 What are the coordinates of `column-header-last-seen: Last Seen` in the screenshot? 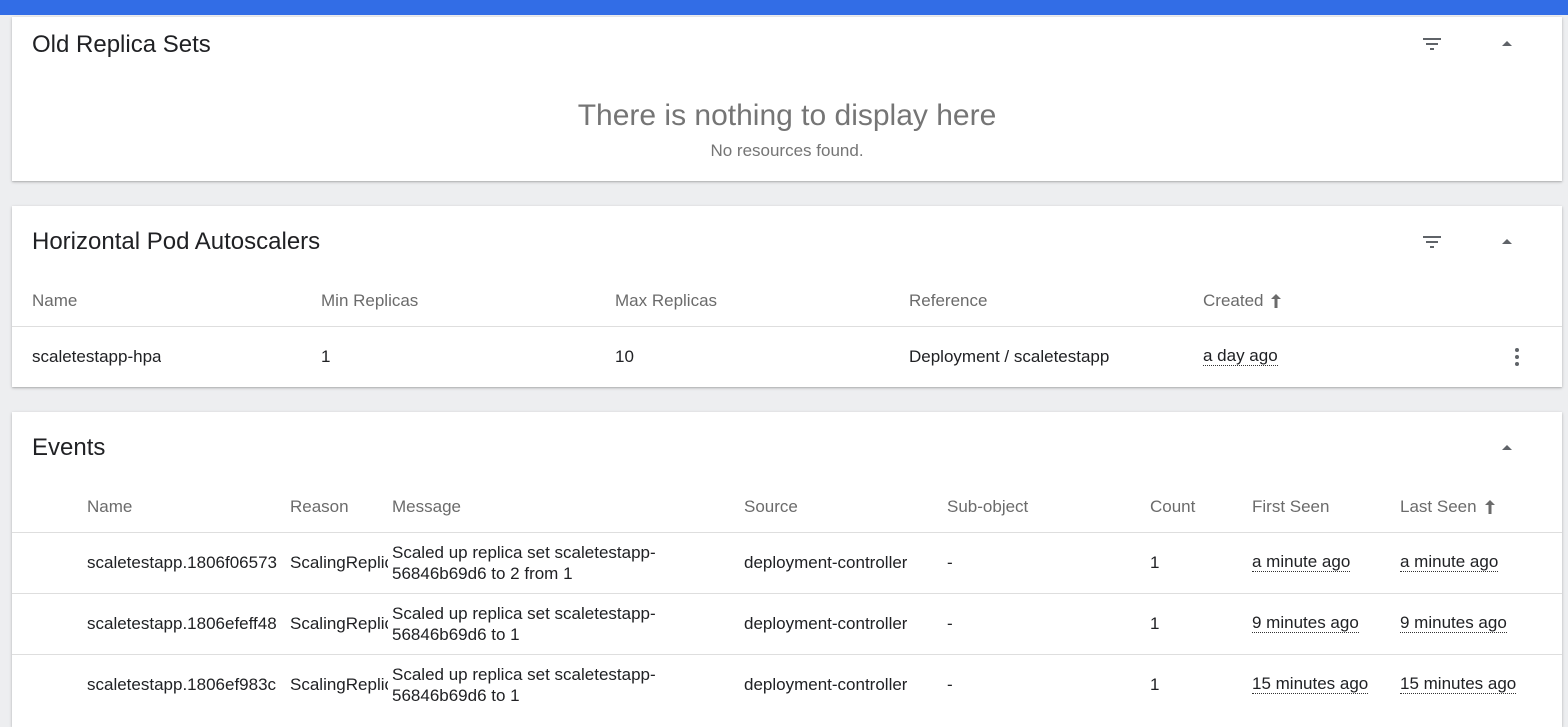 It's located at (1448, 507).